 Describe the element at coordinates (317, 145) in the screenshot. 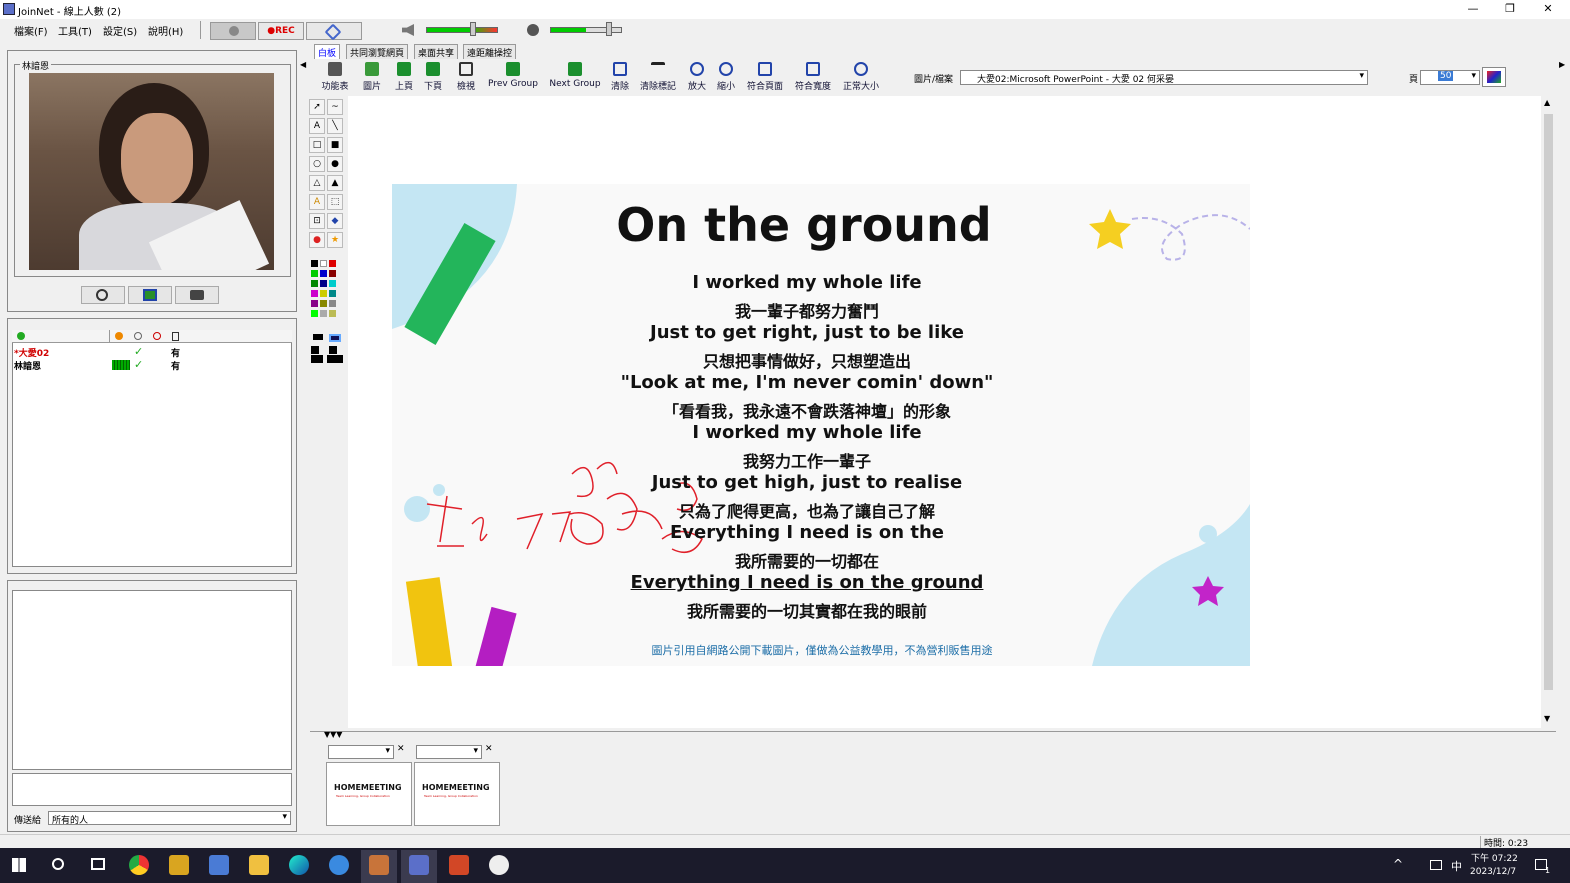

I see `rect-tool: □` at that location.